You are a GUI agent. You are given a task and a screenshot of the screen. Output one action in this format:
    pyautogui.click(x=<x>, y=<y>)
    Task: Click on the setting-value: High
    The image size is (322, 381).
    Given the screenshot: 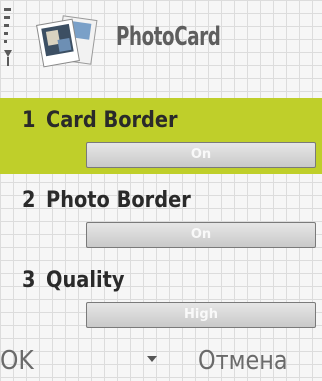 What is the action you would take?
    pyautogui.click(x=201, y=314)
    